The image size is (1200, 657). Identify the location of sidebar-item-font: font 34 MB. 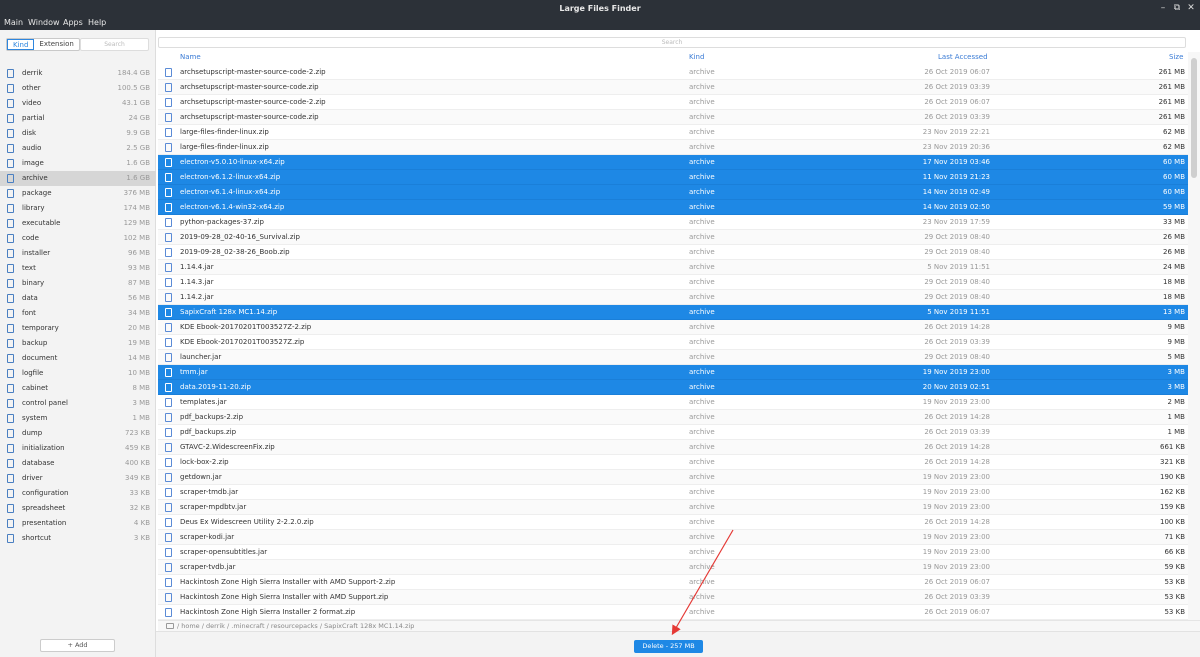
(78, 313).